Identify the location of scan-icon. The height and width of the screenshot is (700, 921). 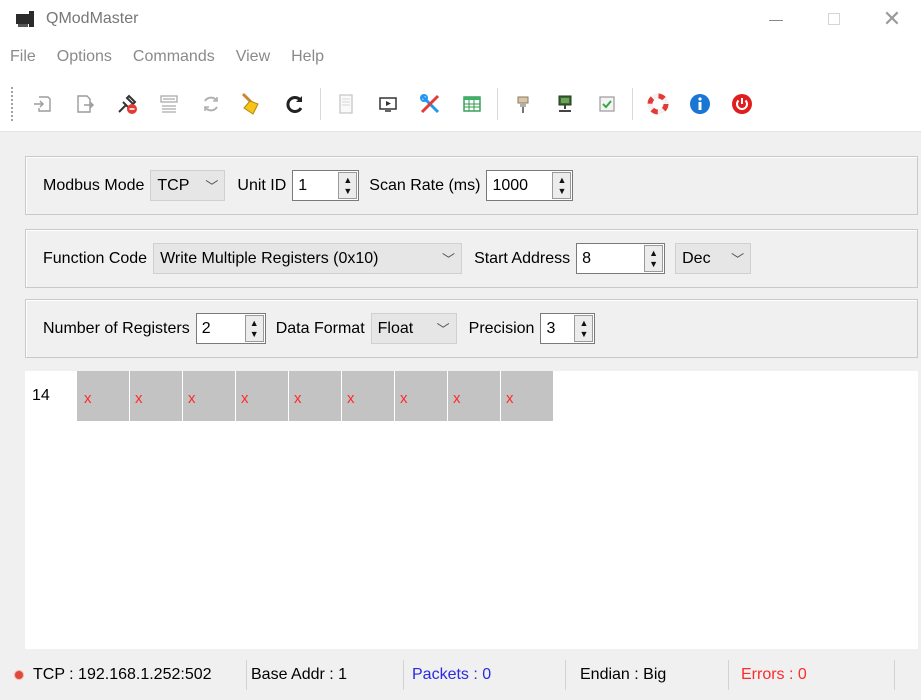
(211, 103).